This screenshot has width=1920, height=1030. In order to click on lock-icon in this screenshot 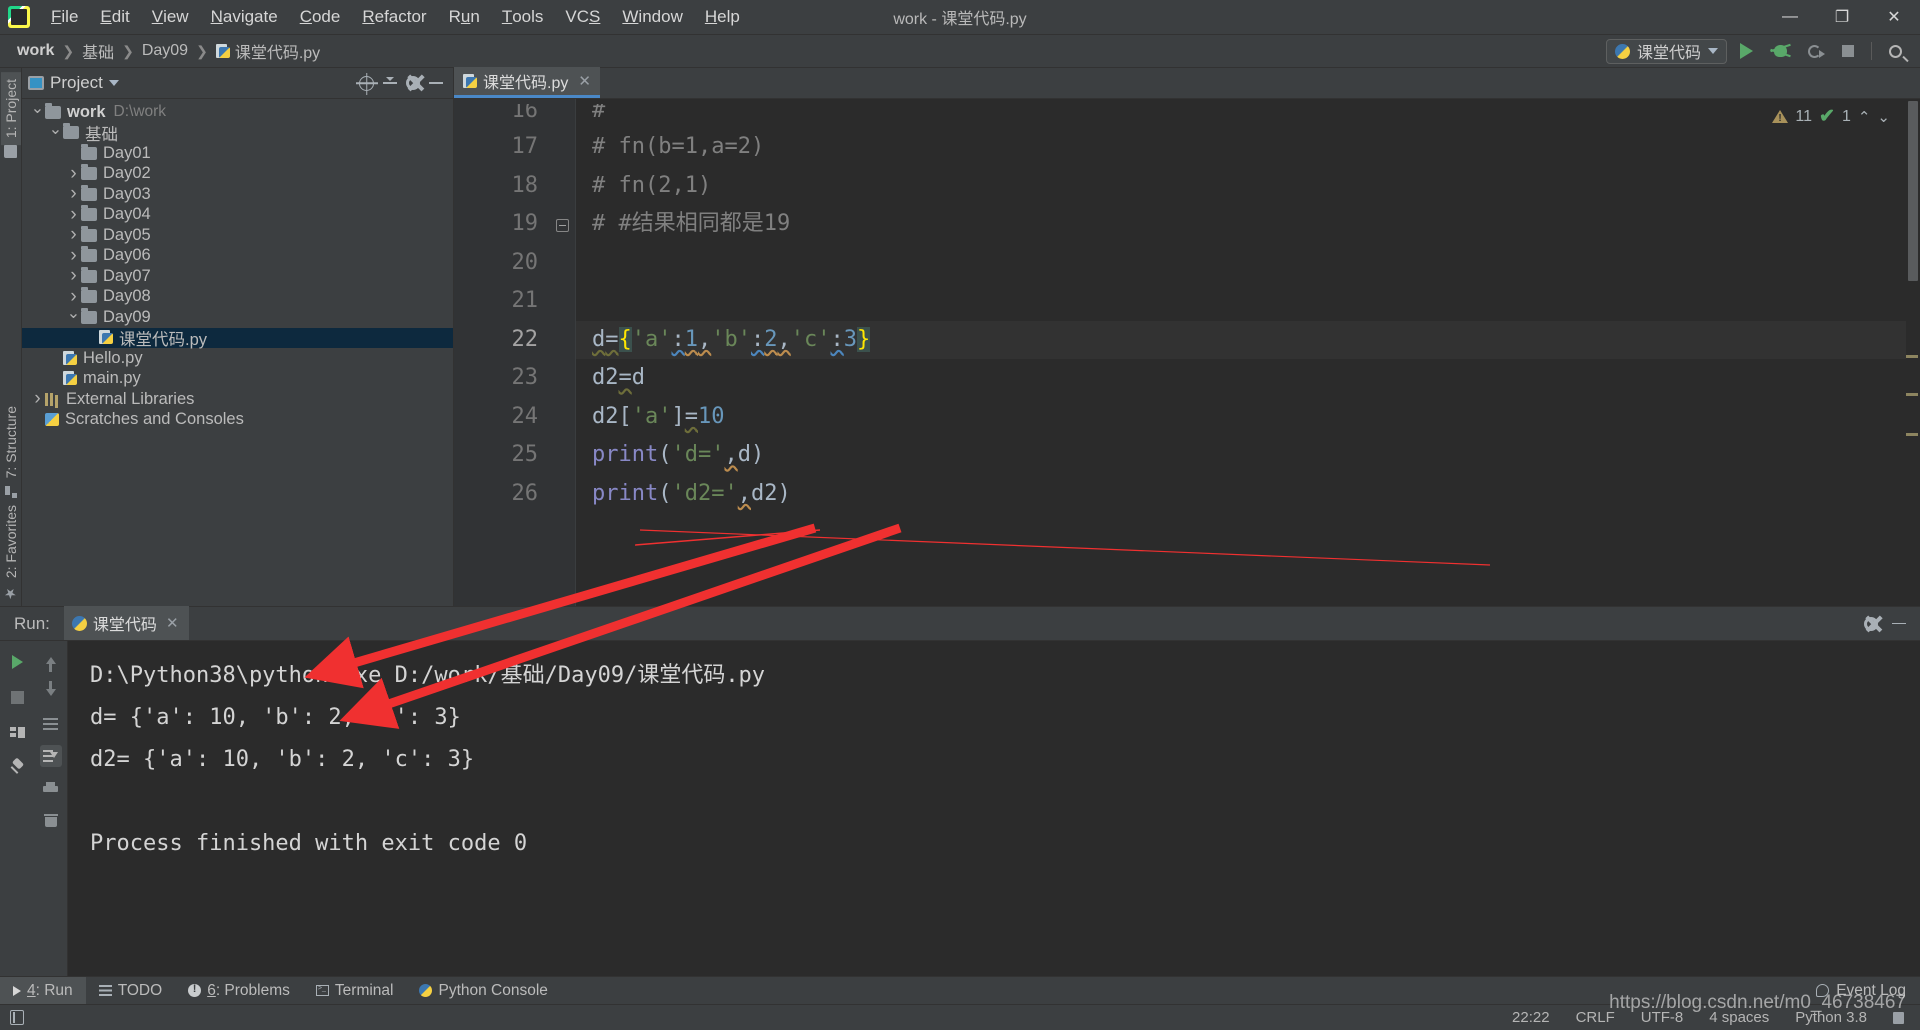, I will do `click(1898, 1017)`.